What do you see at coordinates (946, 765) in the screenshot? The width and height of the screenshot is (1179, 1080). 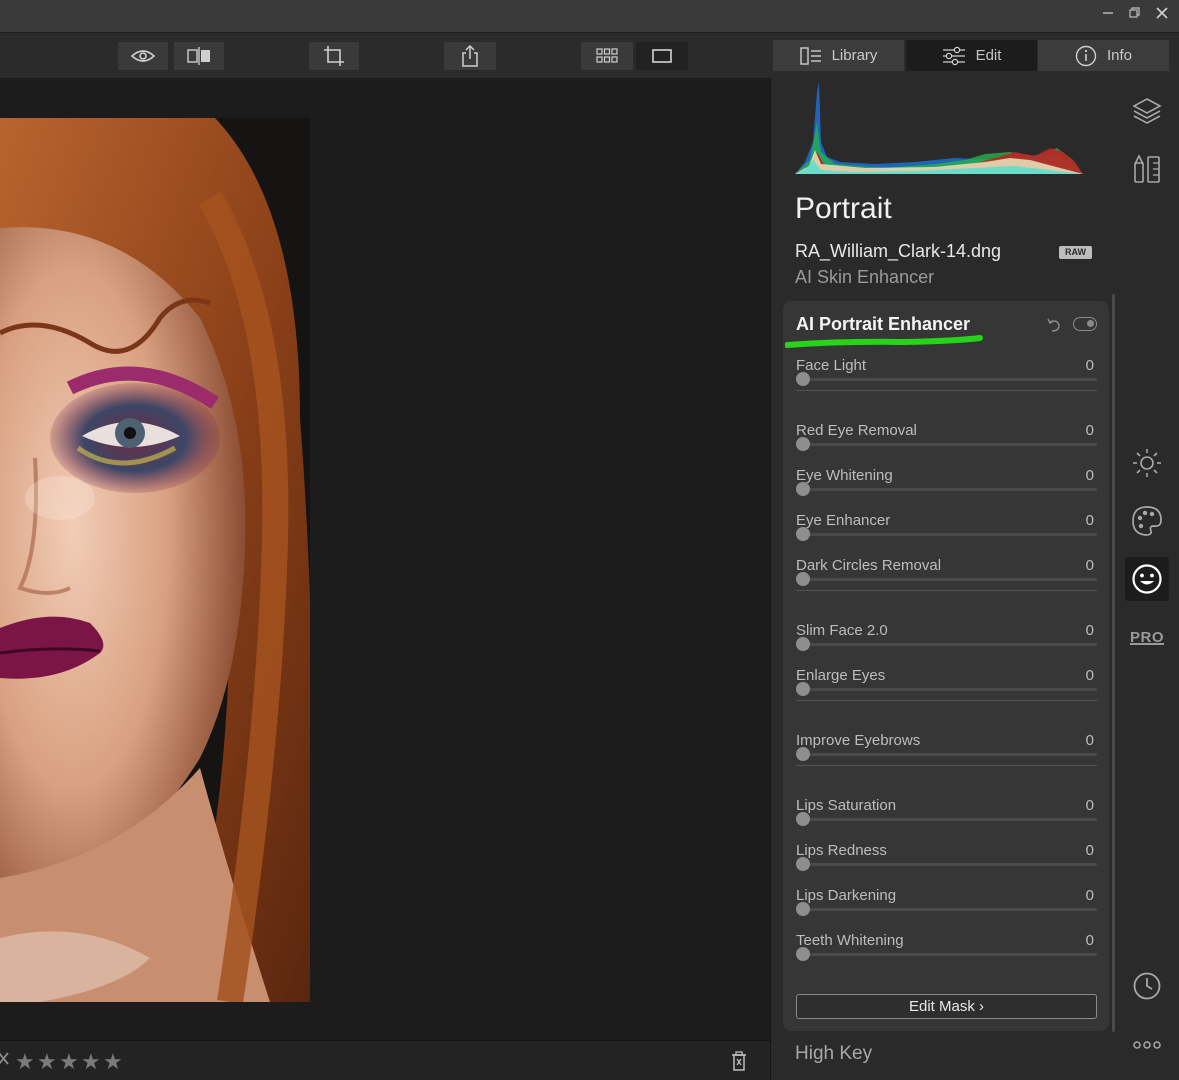 I see `group-divider` at bounding box center [946, 765].